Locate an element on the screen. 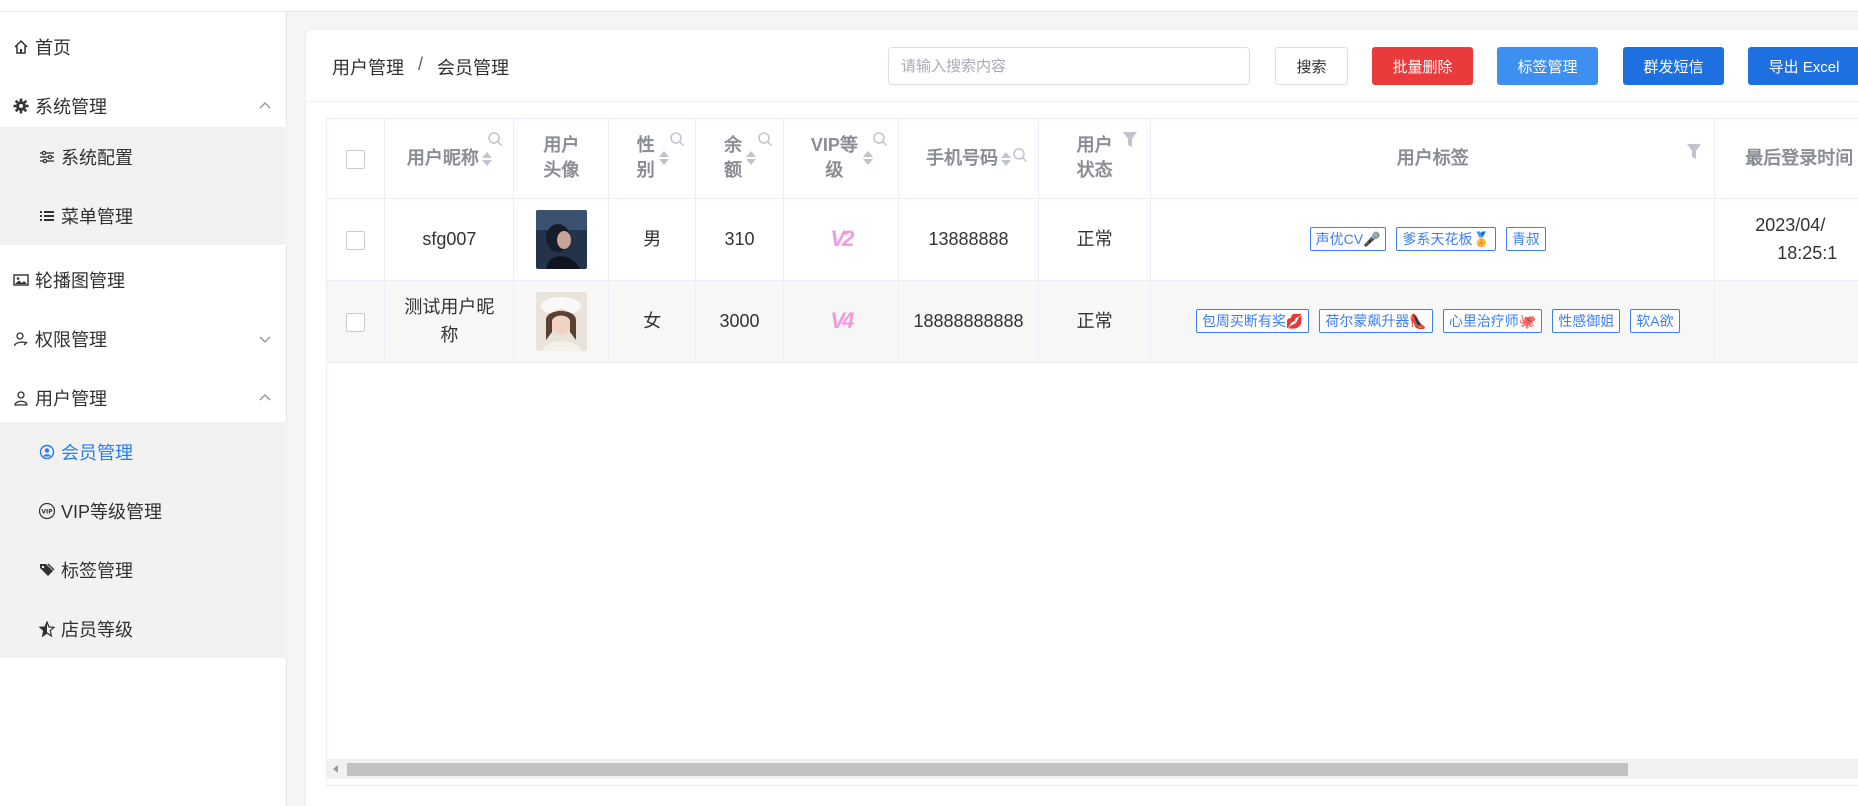 Image resolution: width=1858 pixels, height=806 pixels. cell-tags: 包周买断有奖💋 荷尔蒙飙升器👠 心里治疗师🐙 性感御姐 软A欲 is located at coordinates (1433, 321).